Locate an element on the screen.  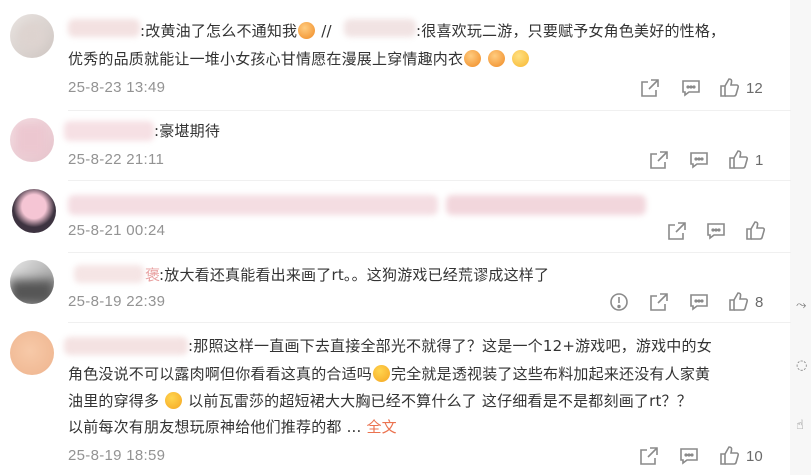
comment-time: 25-8-19 22:39 is located at coordinates (117, 301).